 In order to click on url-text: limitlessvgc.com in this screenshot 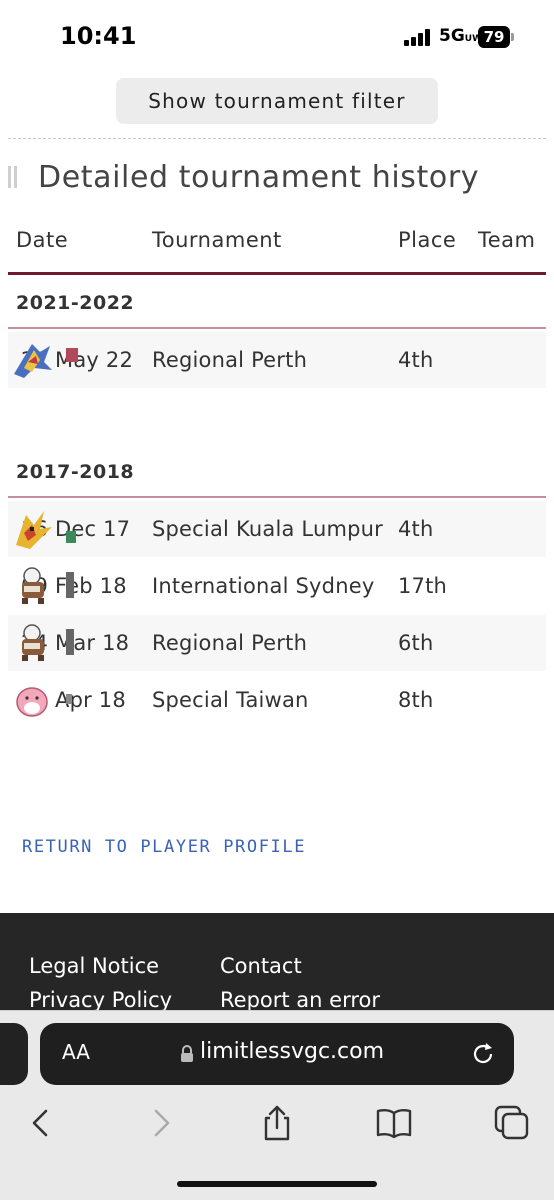, I will do `click(292, 1051)`.